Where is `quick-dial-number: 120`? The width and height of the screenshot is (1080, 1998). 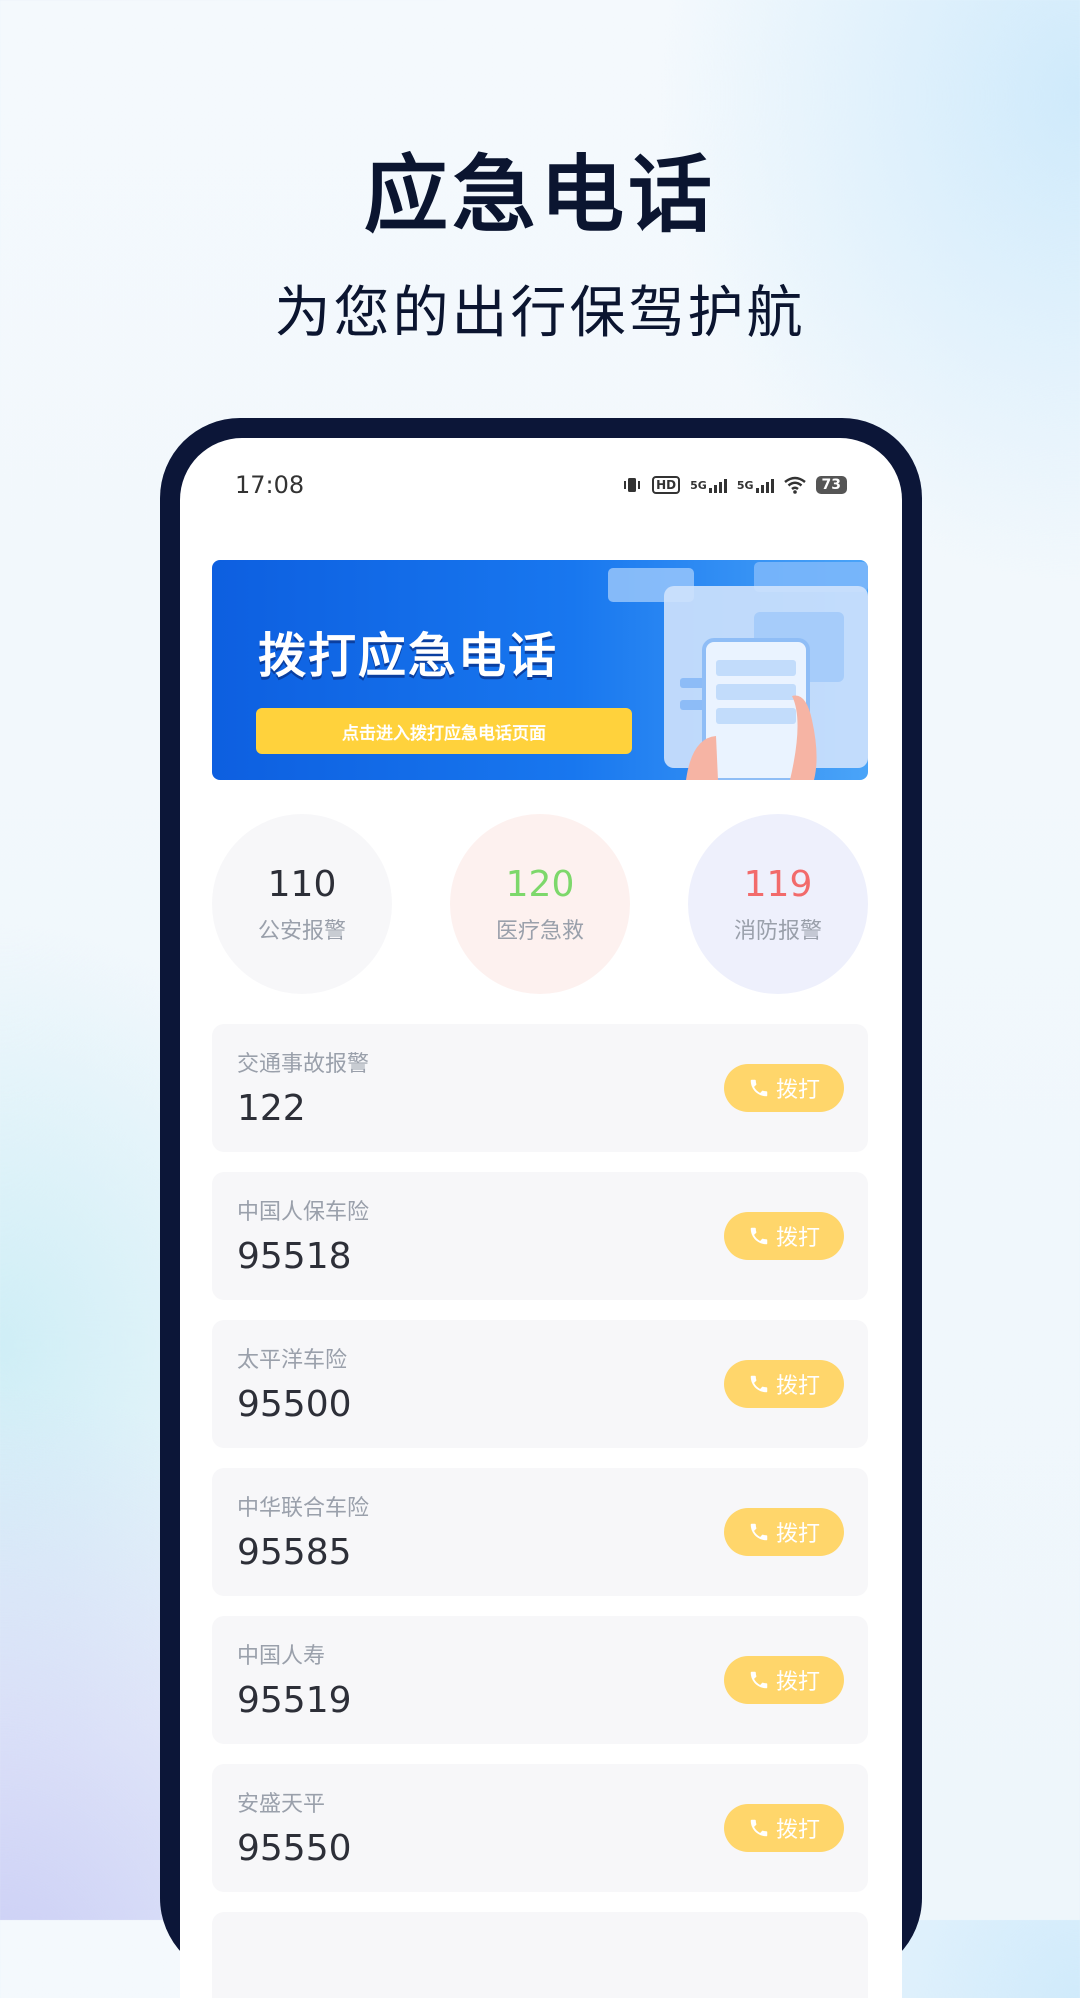
quick-dial-number: 120 is located at coordinates (540, 885).